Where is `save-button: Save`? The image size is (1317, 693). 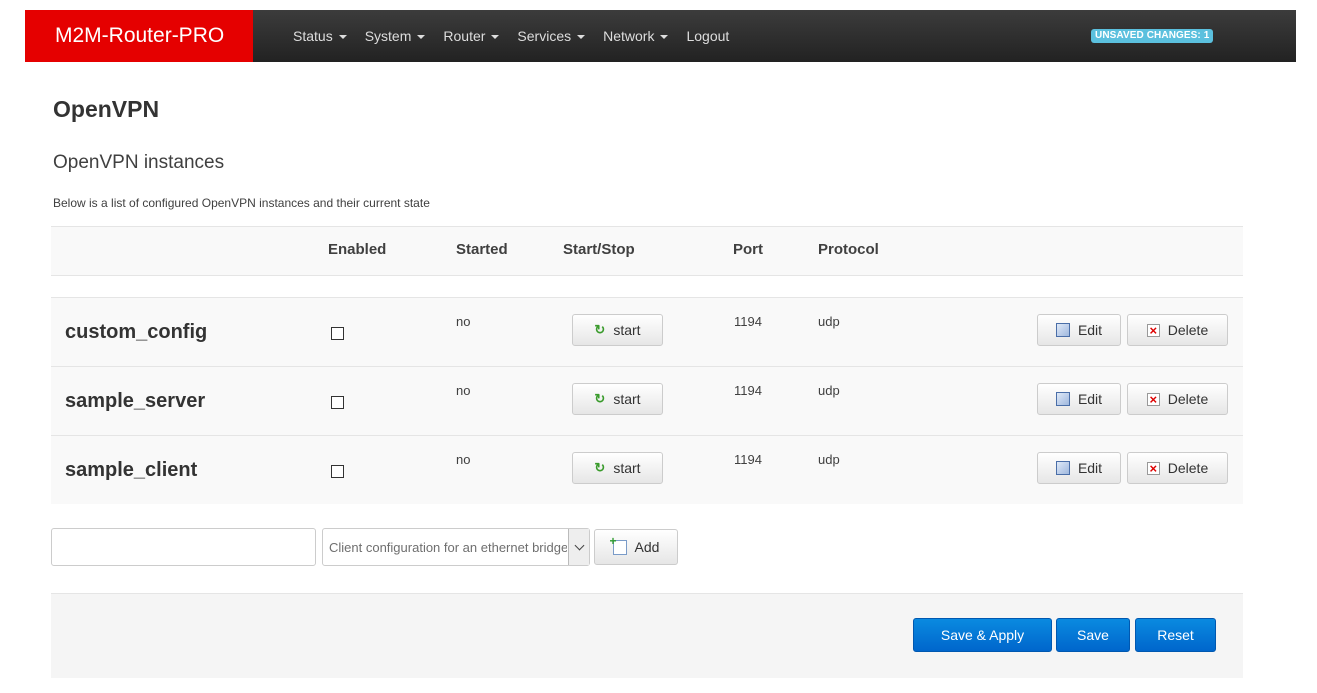
save-button: Save is located at coordinates (1093, 635).